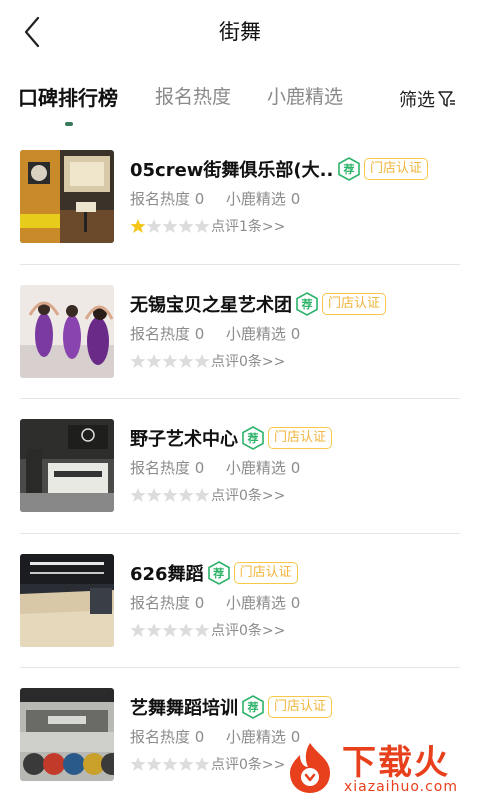 The width and height of the screenshot is (480, 800). Describe the element at coordinates (69, 124) in the screenshot. I see `active-tab-indicator` at that location.